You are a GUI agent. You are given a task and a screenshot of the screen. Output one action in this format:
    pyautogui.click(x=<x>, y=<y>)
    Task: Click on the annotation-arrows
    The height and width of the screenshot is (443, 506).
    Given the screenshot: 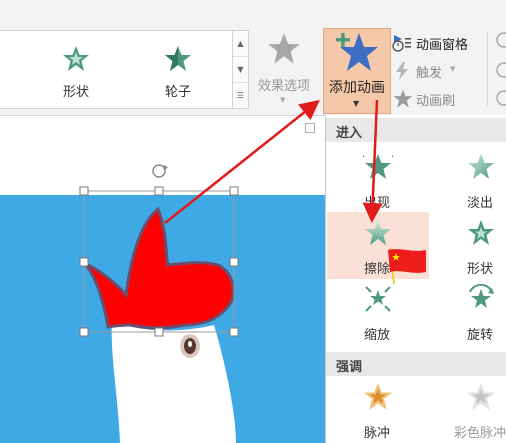 What is the action you would take?
    pyautogui.click(x=273, y=161)
    